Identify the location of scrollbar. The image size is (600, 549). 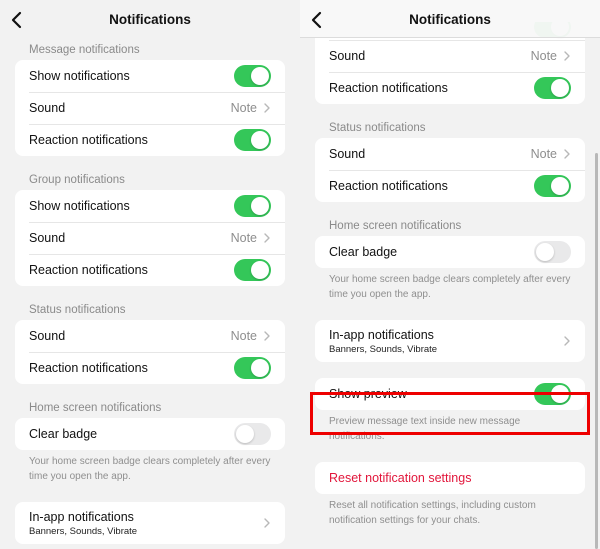
(596, 351).